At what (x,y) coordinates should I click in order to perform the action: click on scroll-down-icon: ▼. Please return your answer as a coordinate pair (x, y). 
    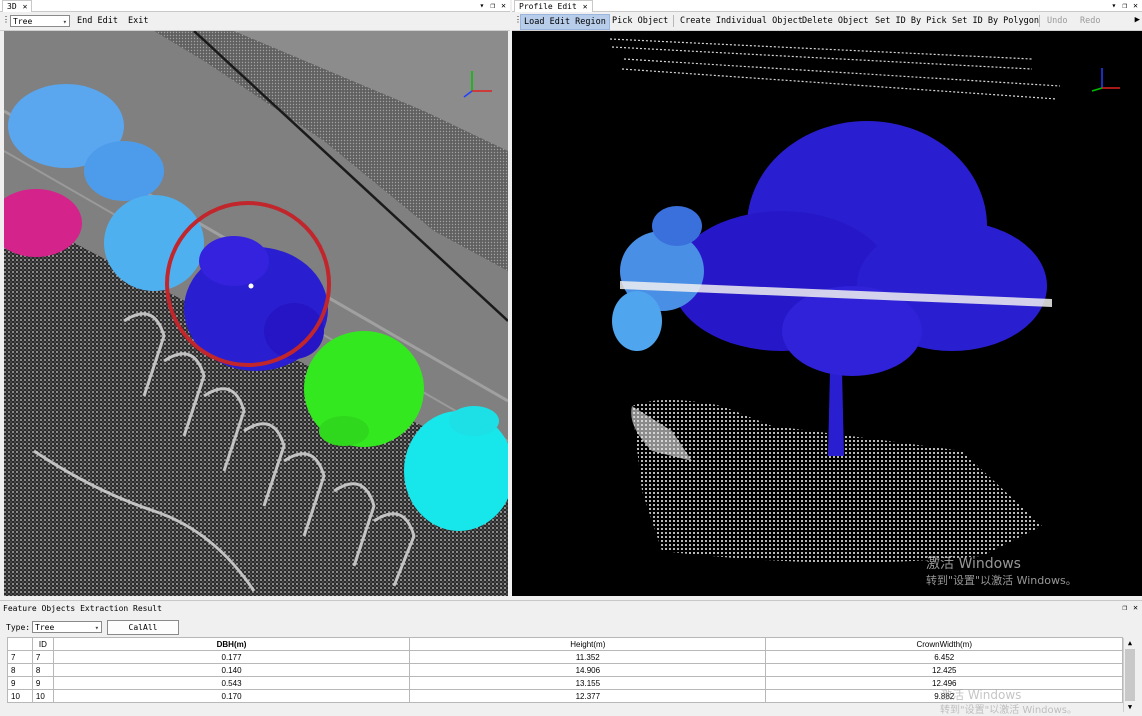
    Looking at the image, I should click on (1130, 707).